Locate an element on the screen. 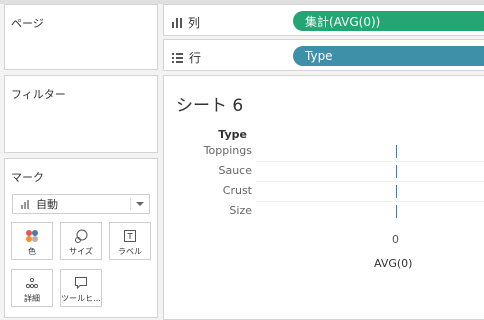 The height and width of the screenshot is (320, 484). size-button-label: サイズ is located at coordinates (81, 251).